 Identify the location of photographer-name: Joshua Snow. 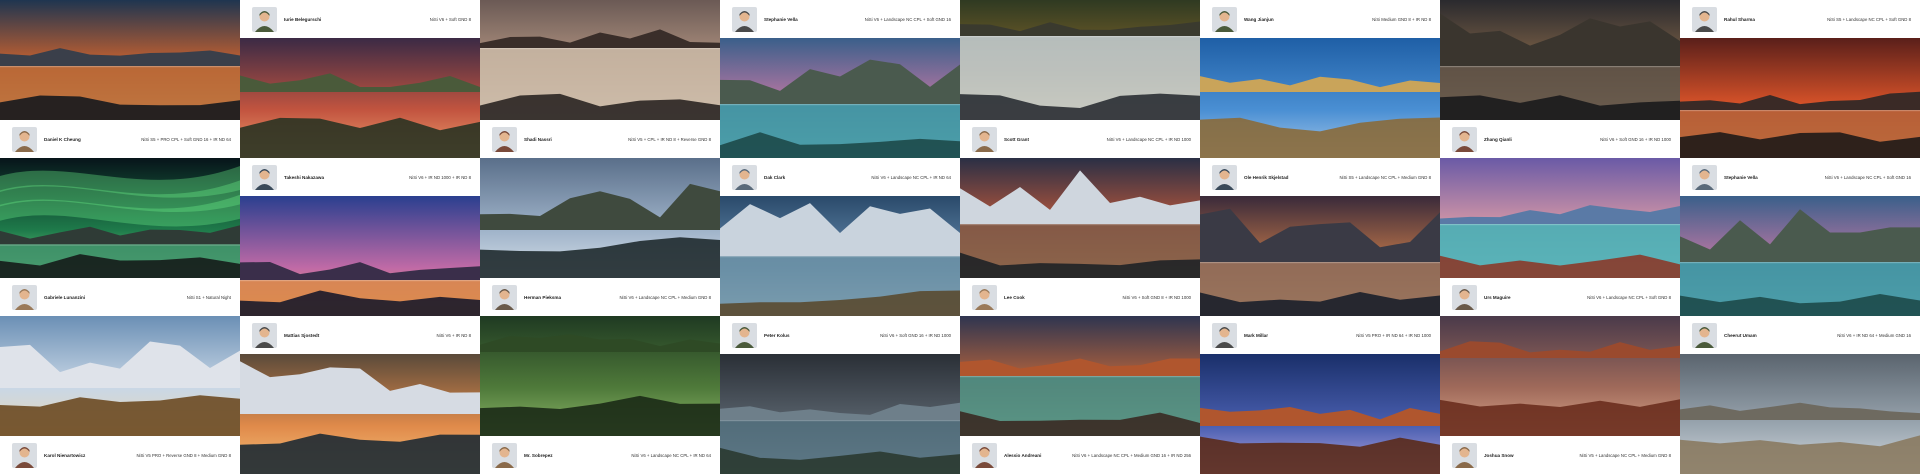
(1499, 455).